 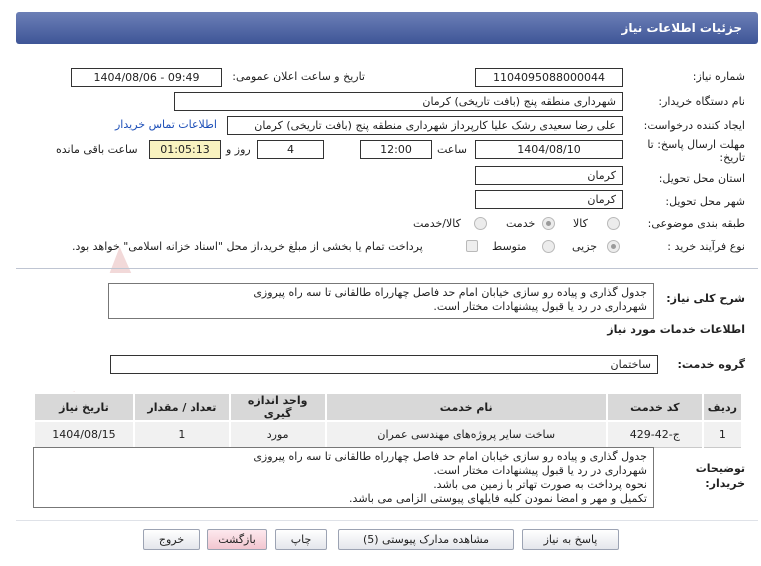 I want to click on back-button: بازگشت, so click(x=237, y=539).